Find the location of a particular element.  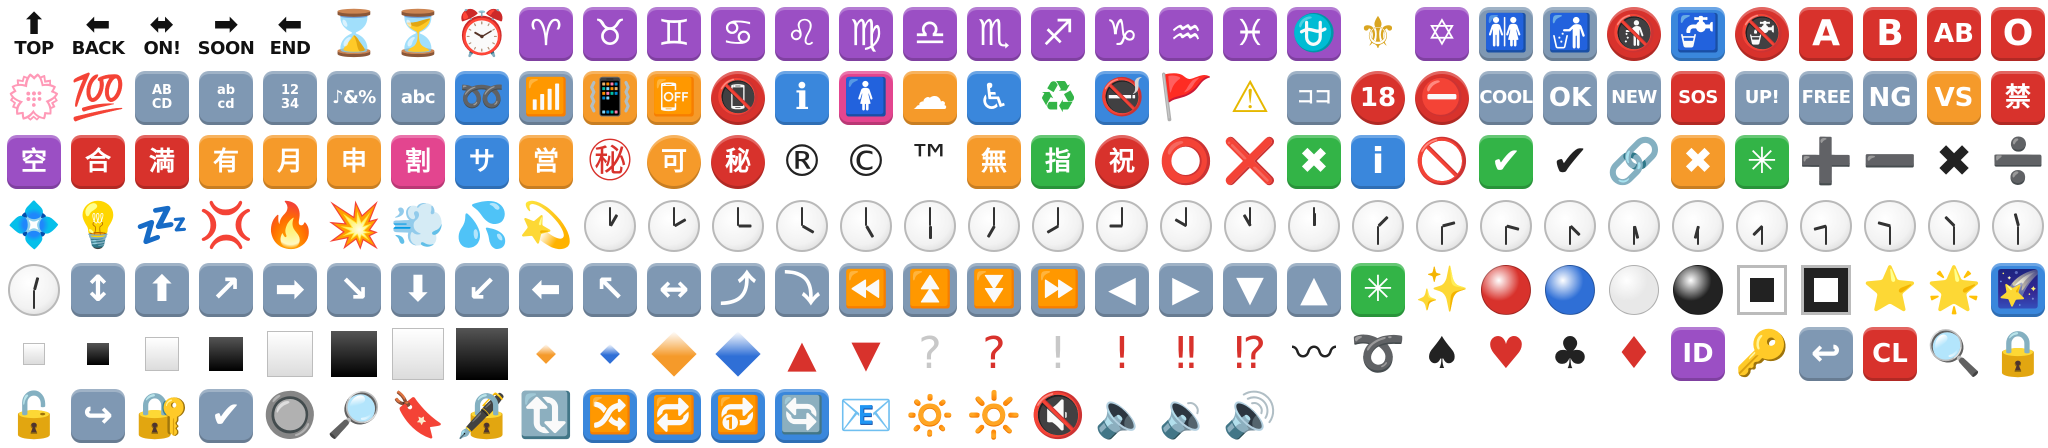

emoji-tile-icon: SOS is located at coordinates (1698, 98).